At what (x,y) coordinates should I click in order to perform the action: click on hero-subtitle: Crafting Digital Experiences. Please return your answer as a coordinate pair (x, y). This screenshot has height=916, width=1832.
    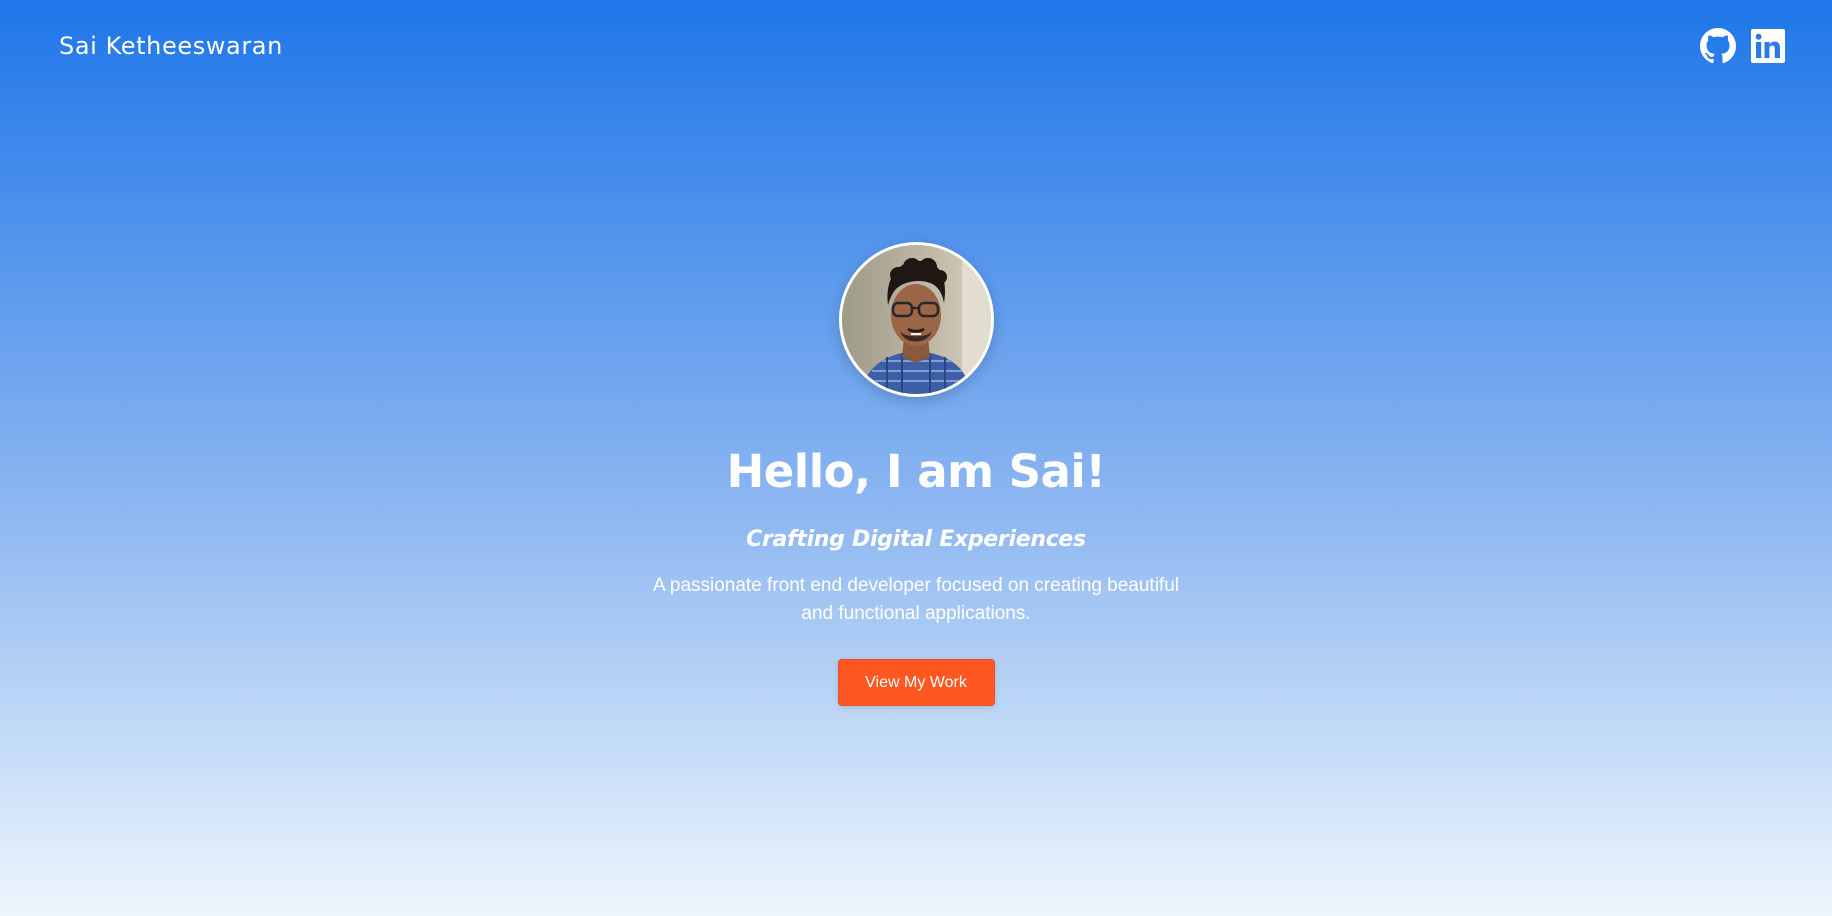
    Looking at the image, I should click on (916, 539).